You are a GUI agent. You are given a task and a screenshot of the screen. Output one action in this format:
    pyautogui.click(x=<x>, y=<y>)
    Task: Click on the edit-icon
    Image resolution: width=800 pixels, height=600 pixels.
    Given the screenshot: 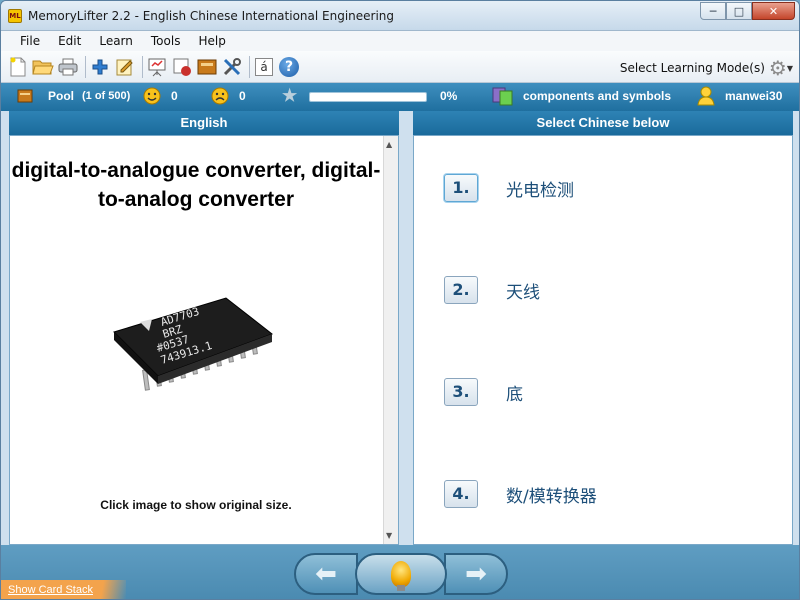 What is the action you would take?
    pyautogui.click(x=125, y=67)
    